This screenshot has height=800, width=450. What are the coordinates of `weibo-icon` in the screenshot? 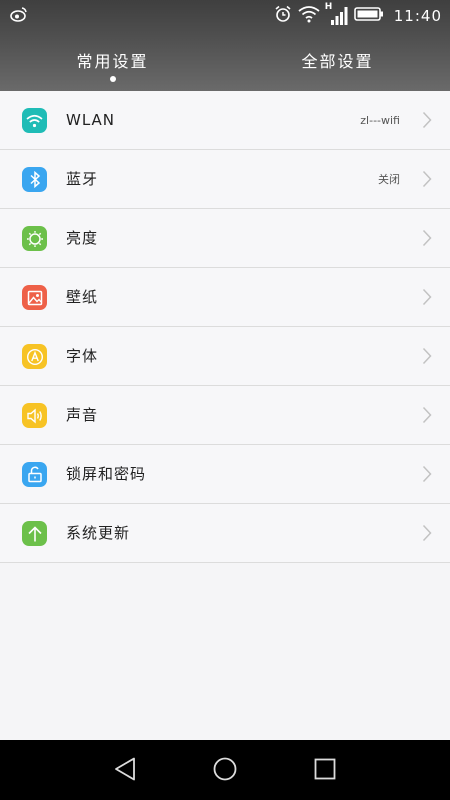 It's located at (19, 16).